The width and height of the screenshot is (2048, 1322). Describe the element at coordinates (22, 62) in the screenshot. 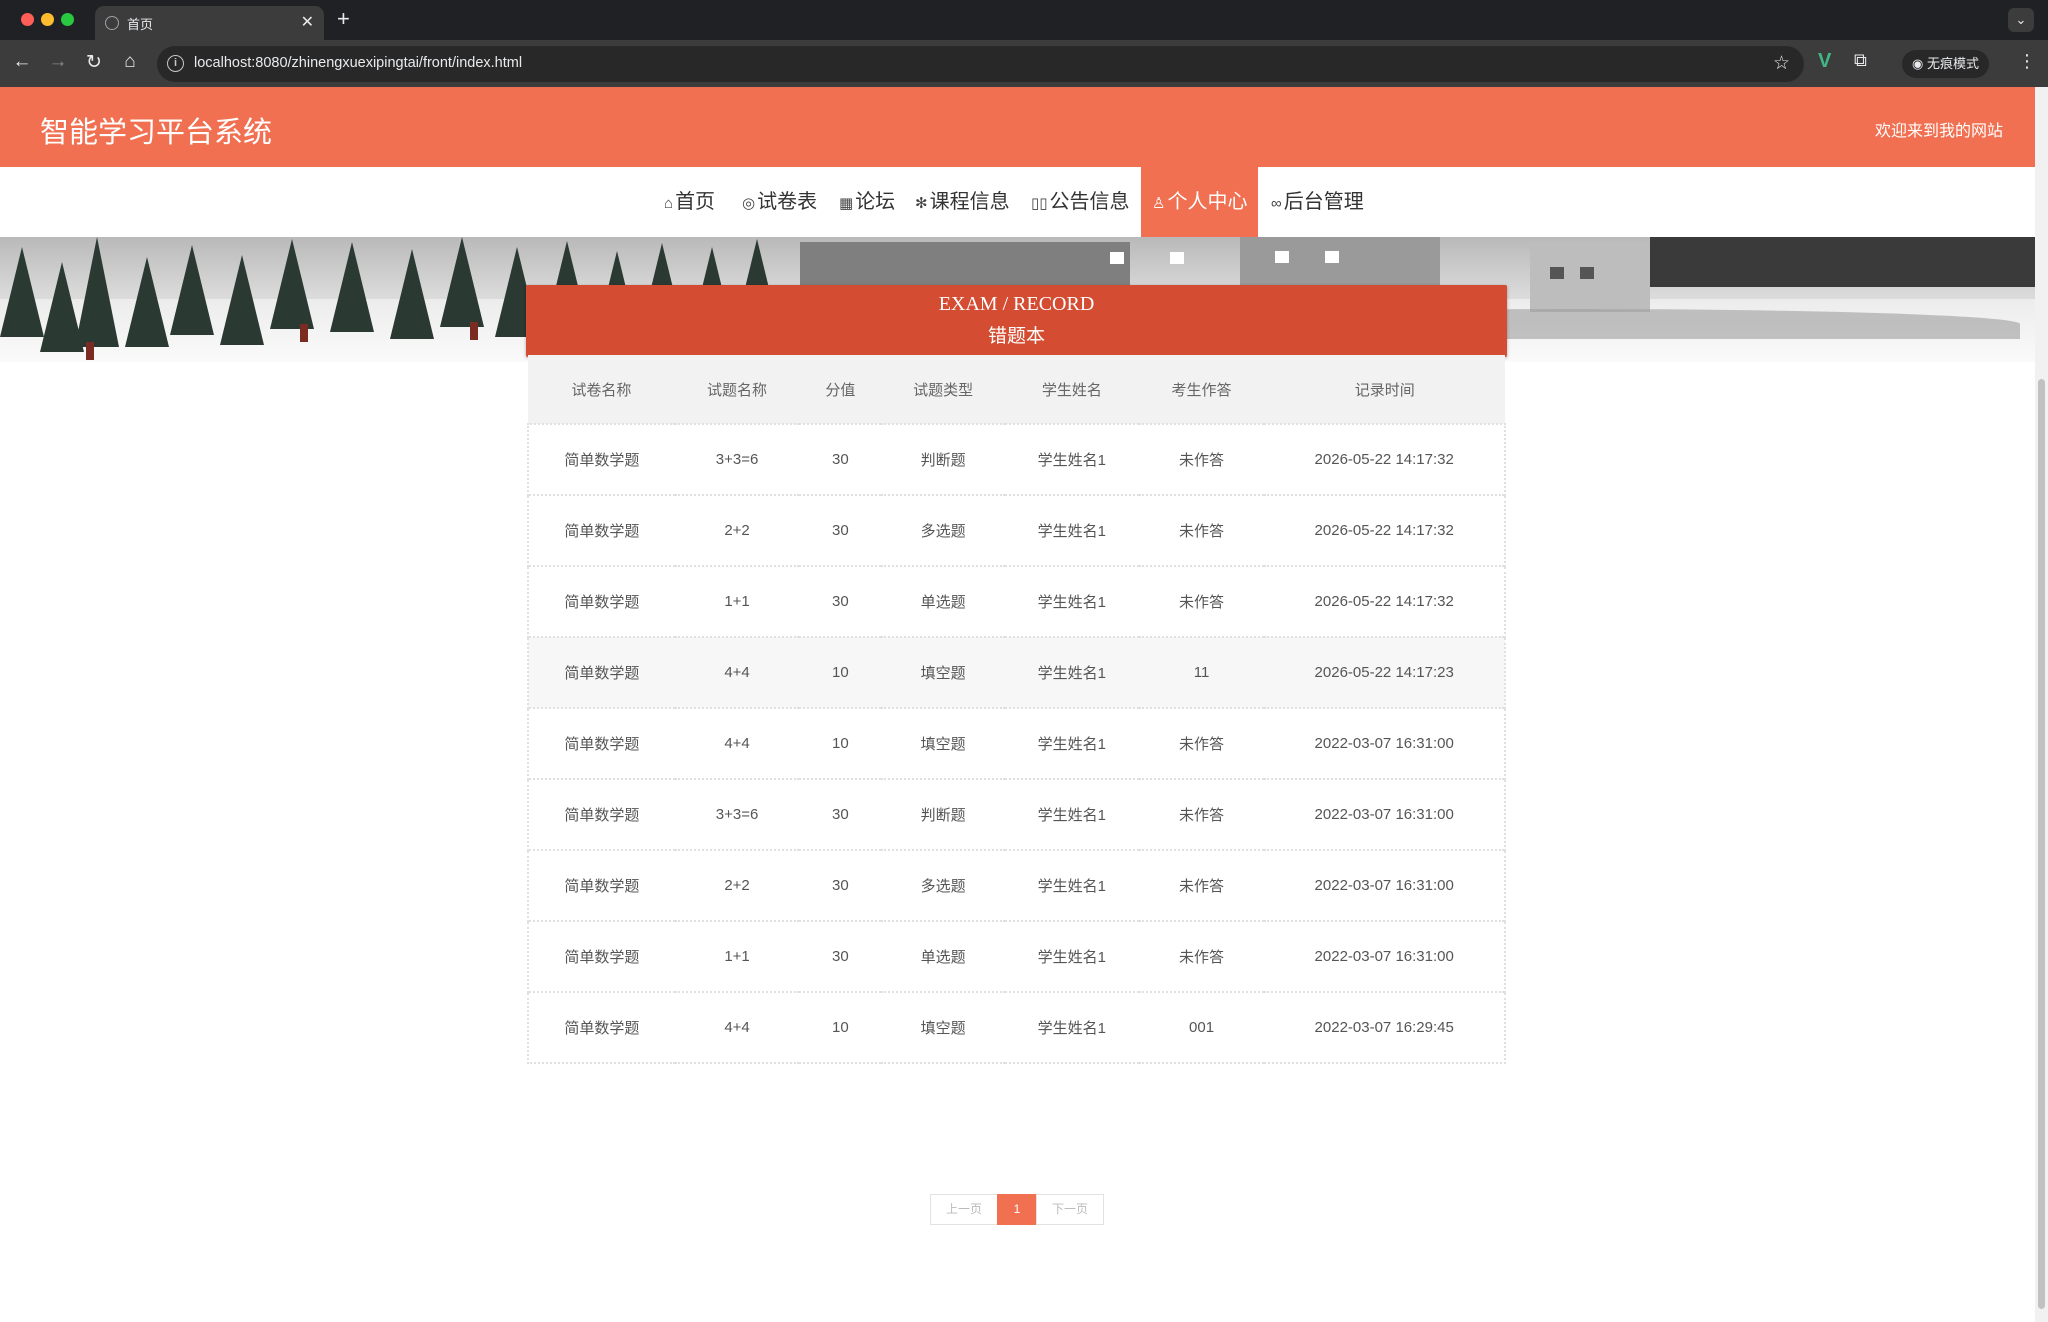

I see `back-arrow-icon: ←` at that location.